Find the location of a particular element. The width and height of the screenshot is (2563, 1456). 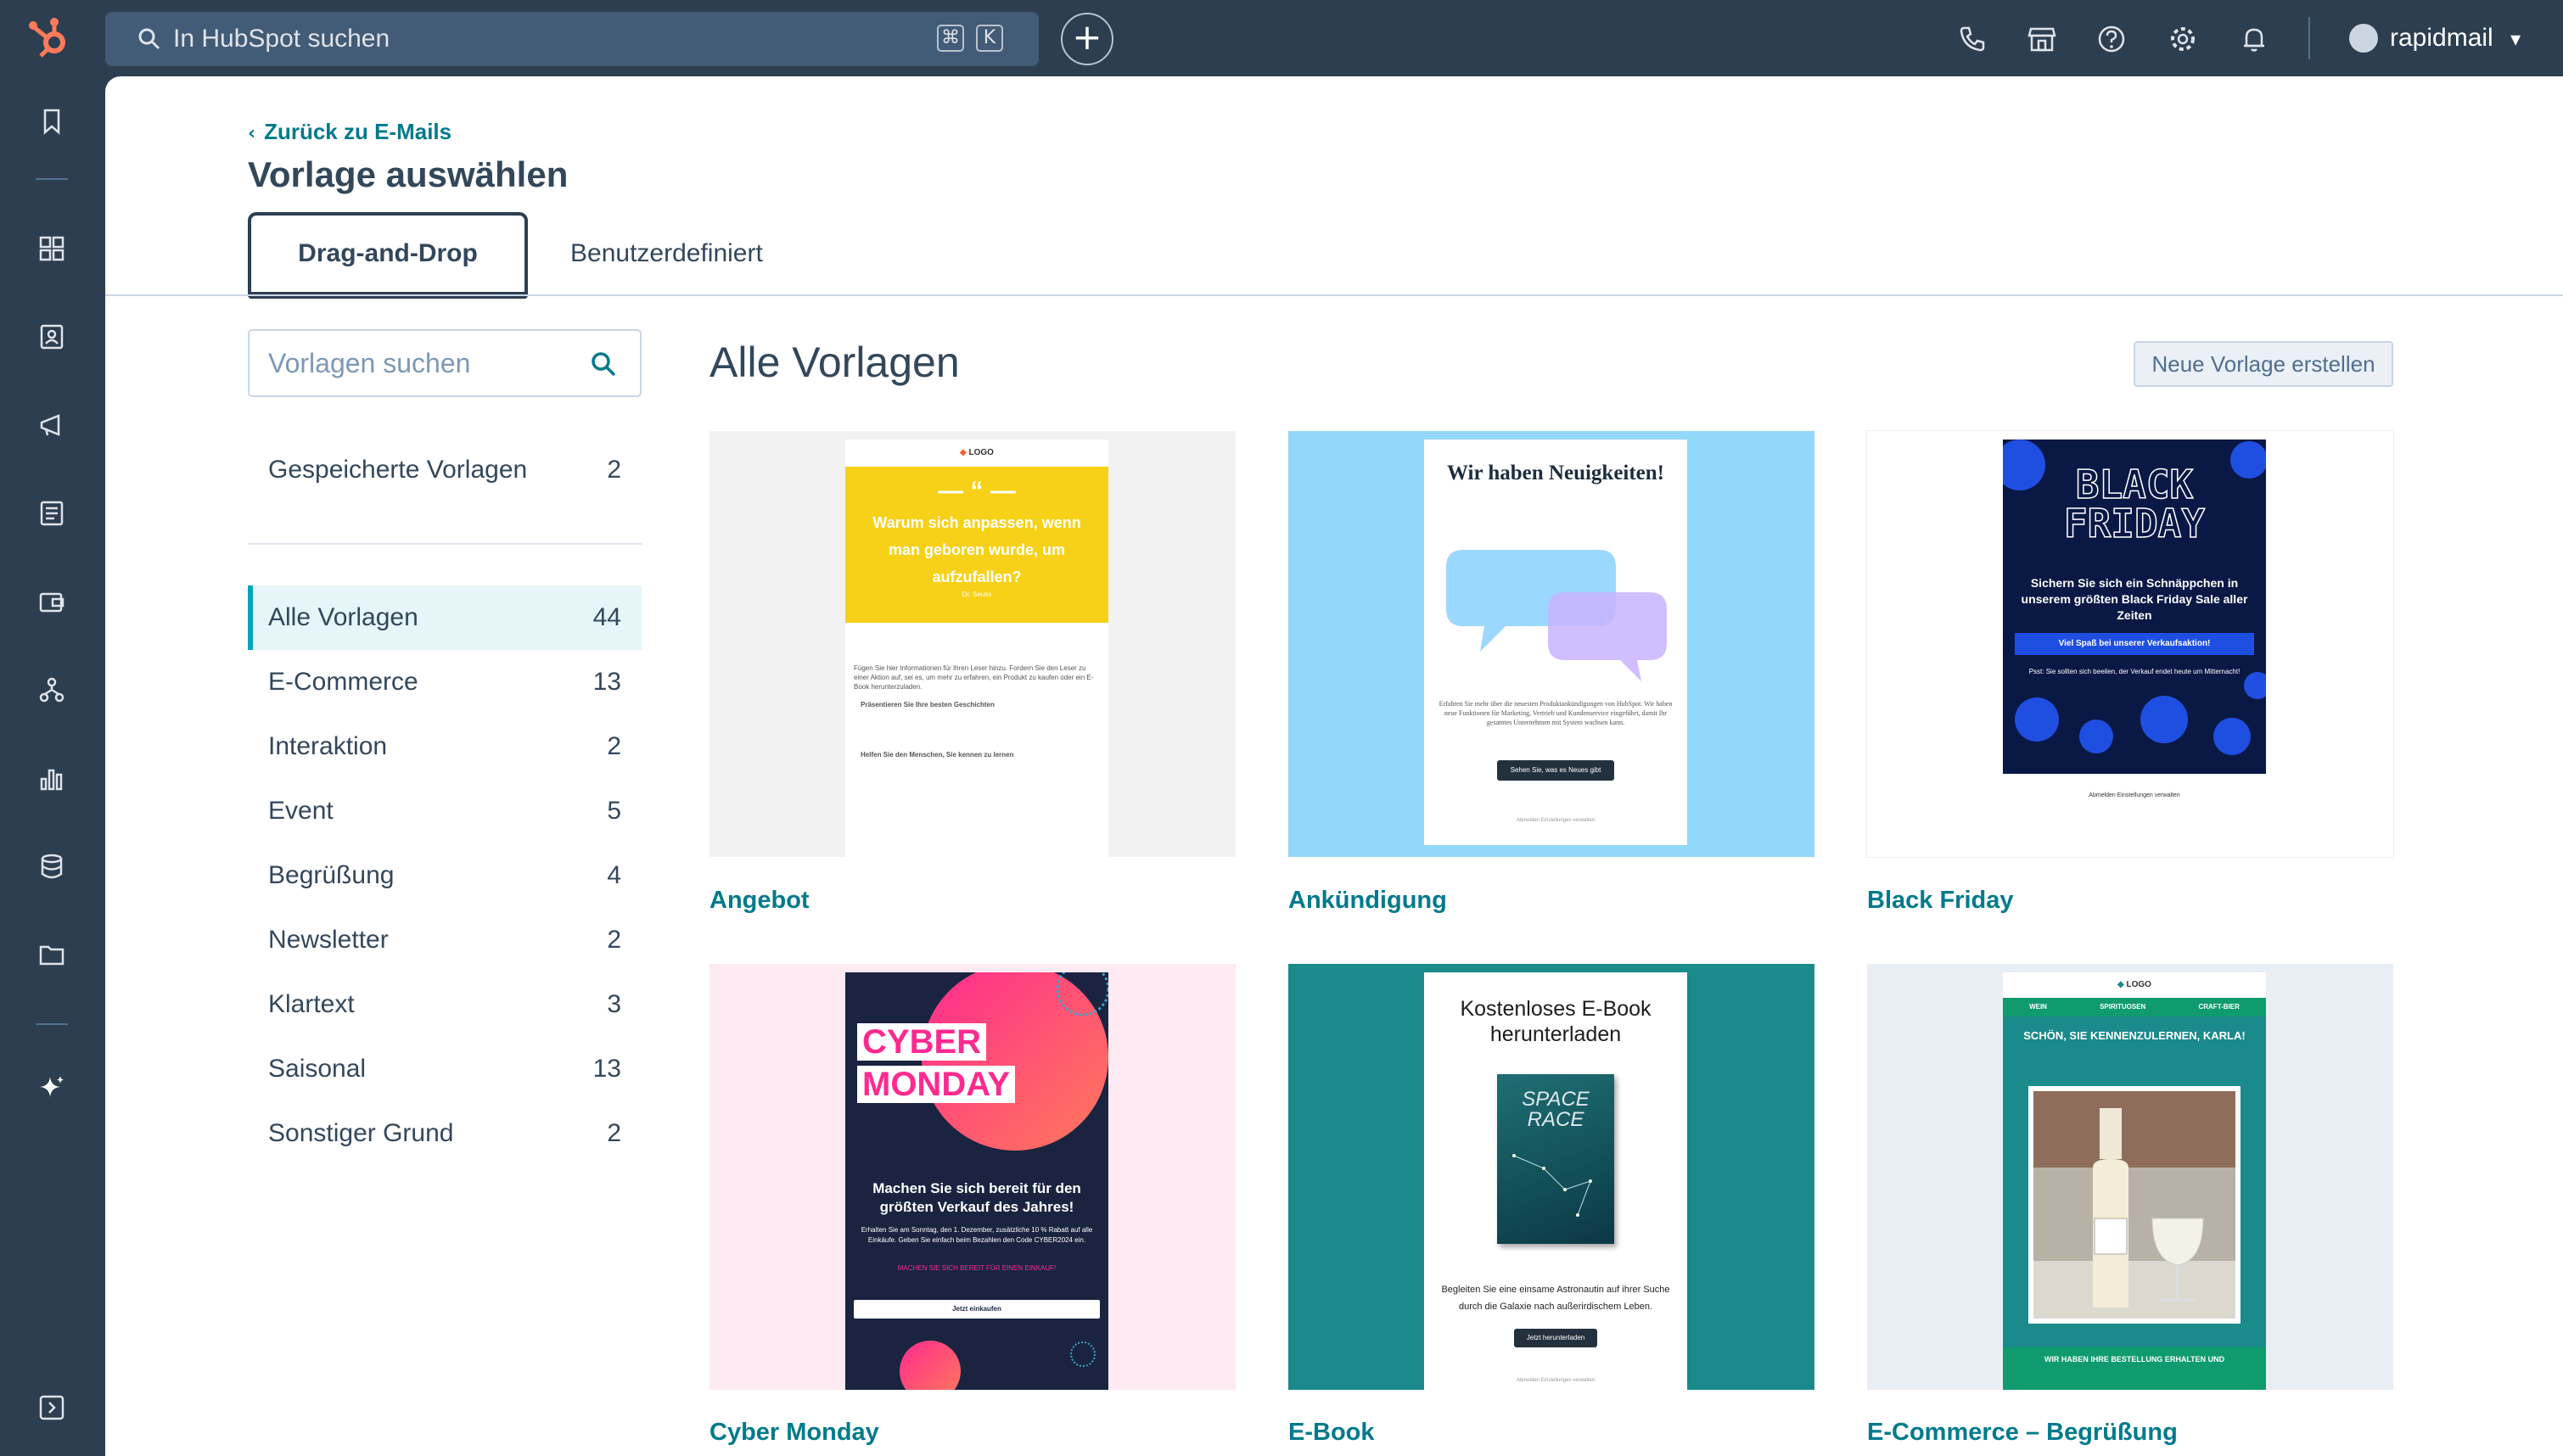

quote-mark-icon: — “ — is located at coordinates (977, 491).